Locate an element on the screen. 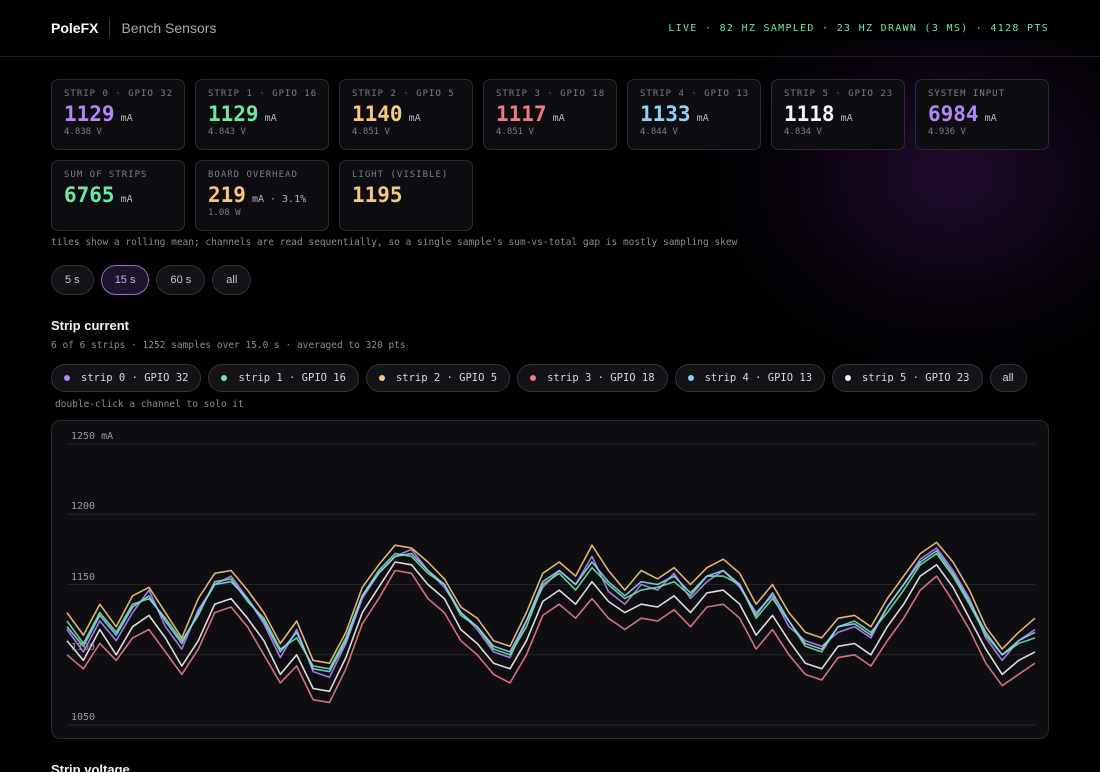 This screenshot has width=1100, height=772. tile-unit: mA · 3.1% is located at coordinates (279, 199).